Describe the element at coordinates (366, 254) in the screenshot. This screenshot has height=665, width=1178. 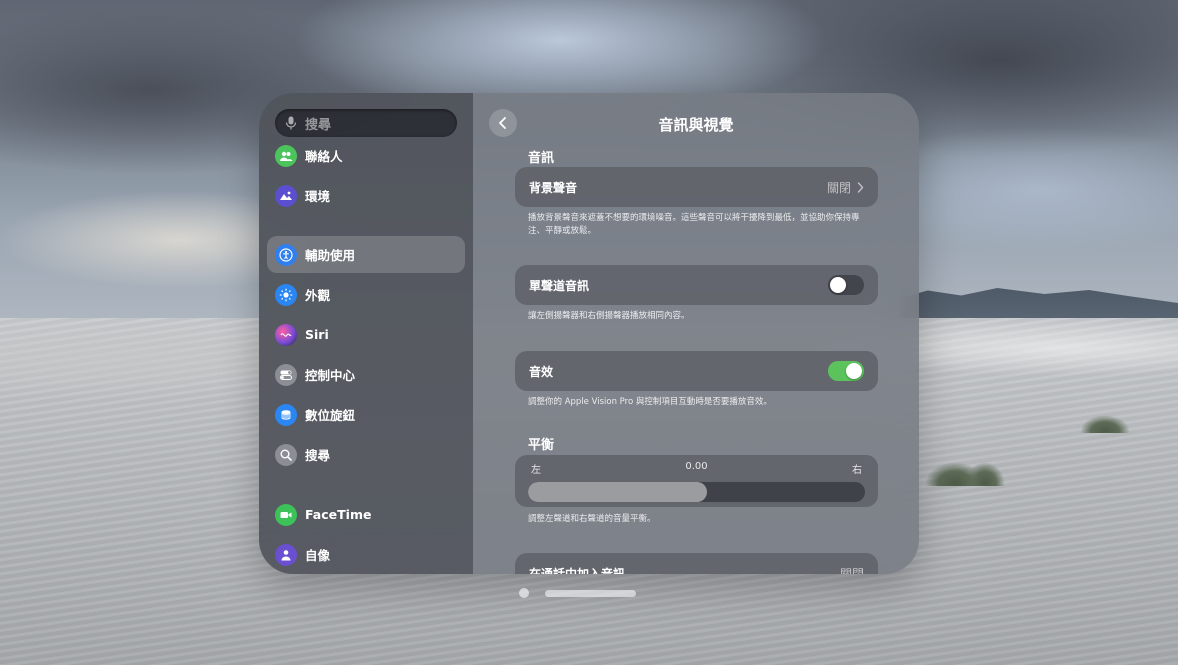
I see `sidebar-item-accessibility: 輔助使用` at that location.